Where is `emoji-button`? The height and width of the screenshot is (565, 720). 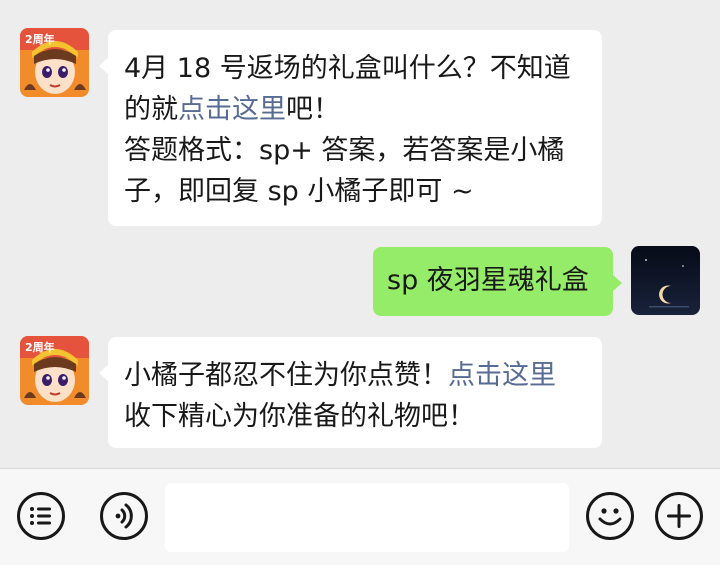
emoji-button is located at coordinates (610, 516).